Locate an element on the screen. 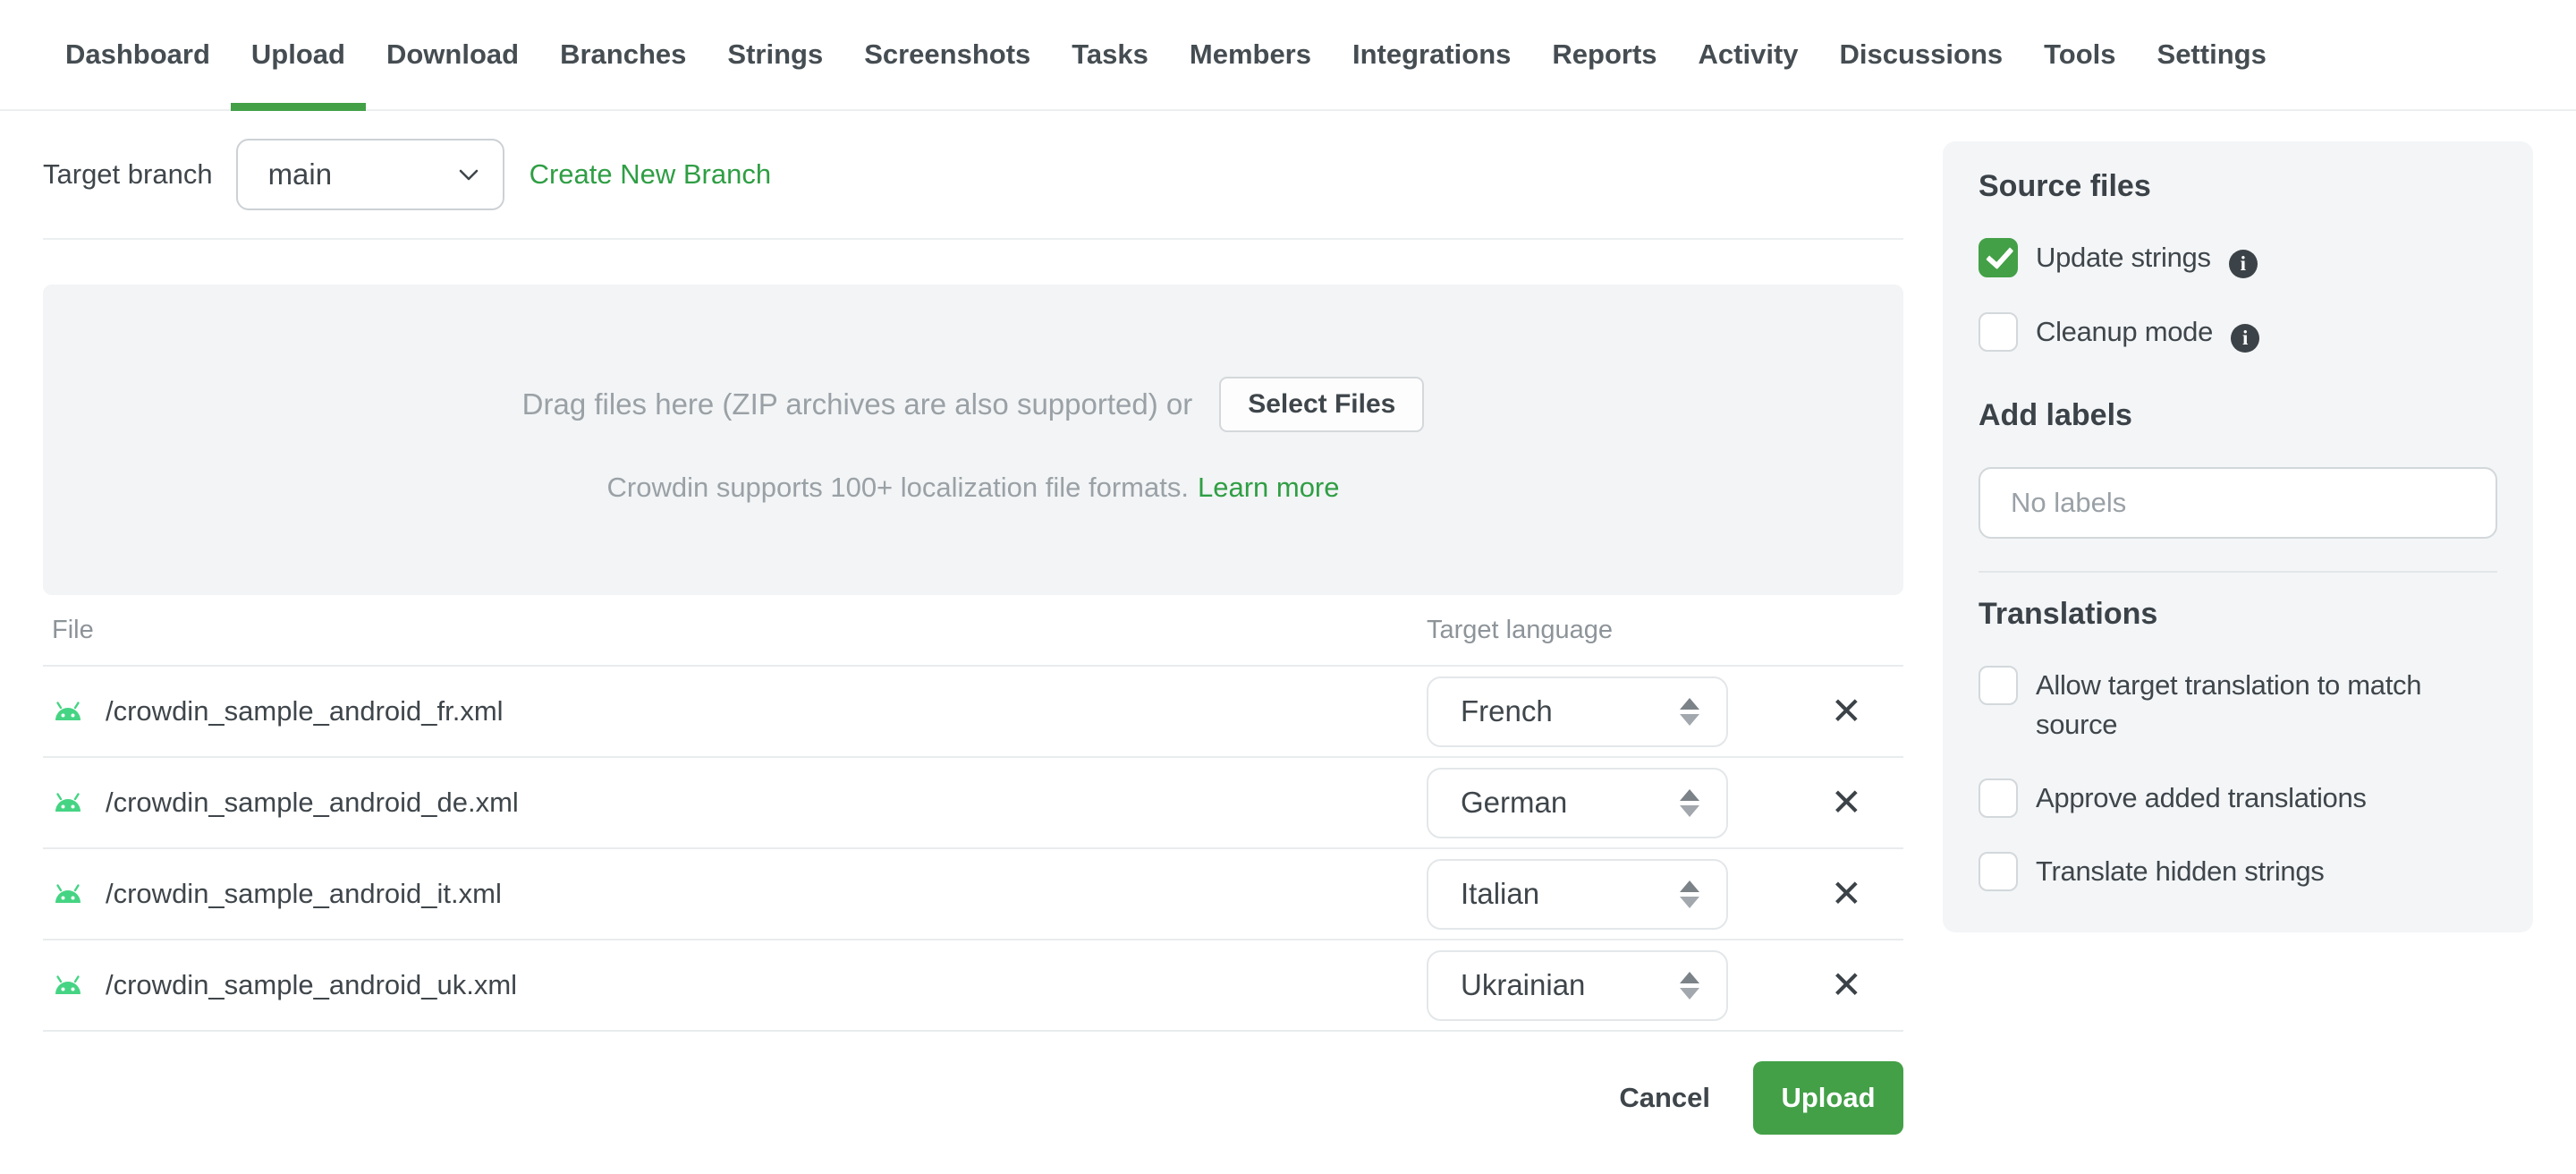  option-translate-hidden: Translate hidden strings is located at coordinates (2238, 871).